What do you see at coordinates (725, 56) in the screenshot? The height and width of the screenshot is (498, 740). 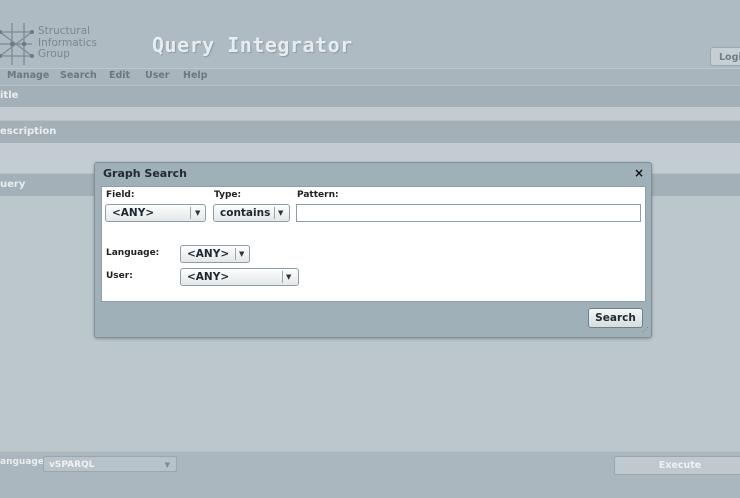 I see `login-button: Logi` at bounding box center [725, 56].